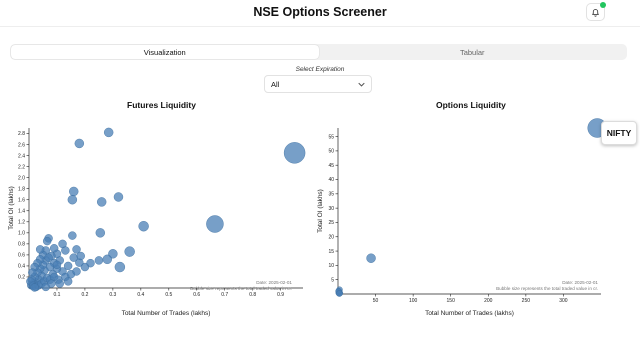 The height and width of the screenshot is (341, 640). What do you see at coordinates (112, 295) in the screenshot?
I see `futures-x-tick-label: 0.3` at bounding box center [112, 295].